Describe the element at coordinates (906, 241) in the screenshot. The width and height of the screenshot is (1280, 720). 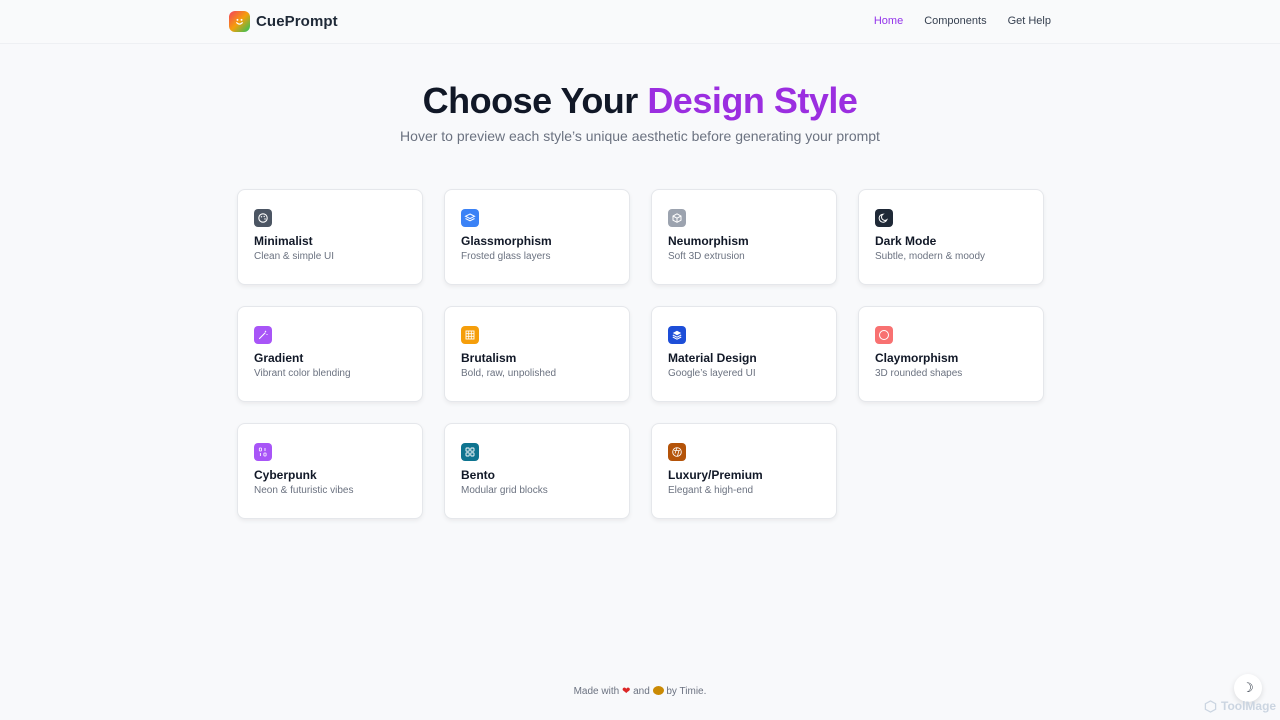
I see `style-card-title: Dark Mode` at that location.